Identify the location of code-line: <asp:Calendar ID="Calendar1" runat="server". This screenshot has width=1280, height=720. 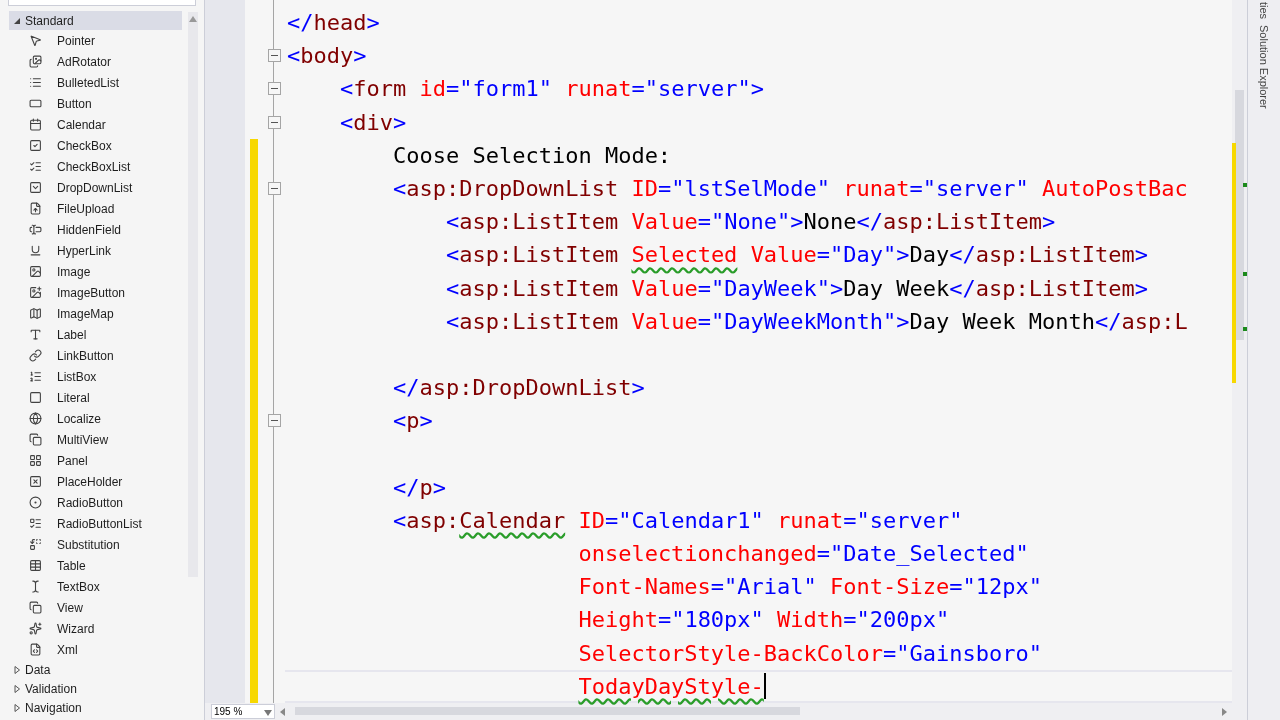
(677, 520).